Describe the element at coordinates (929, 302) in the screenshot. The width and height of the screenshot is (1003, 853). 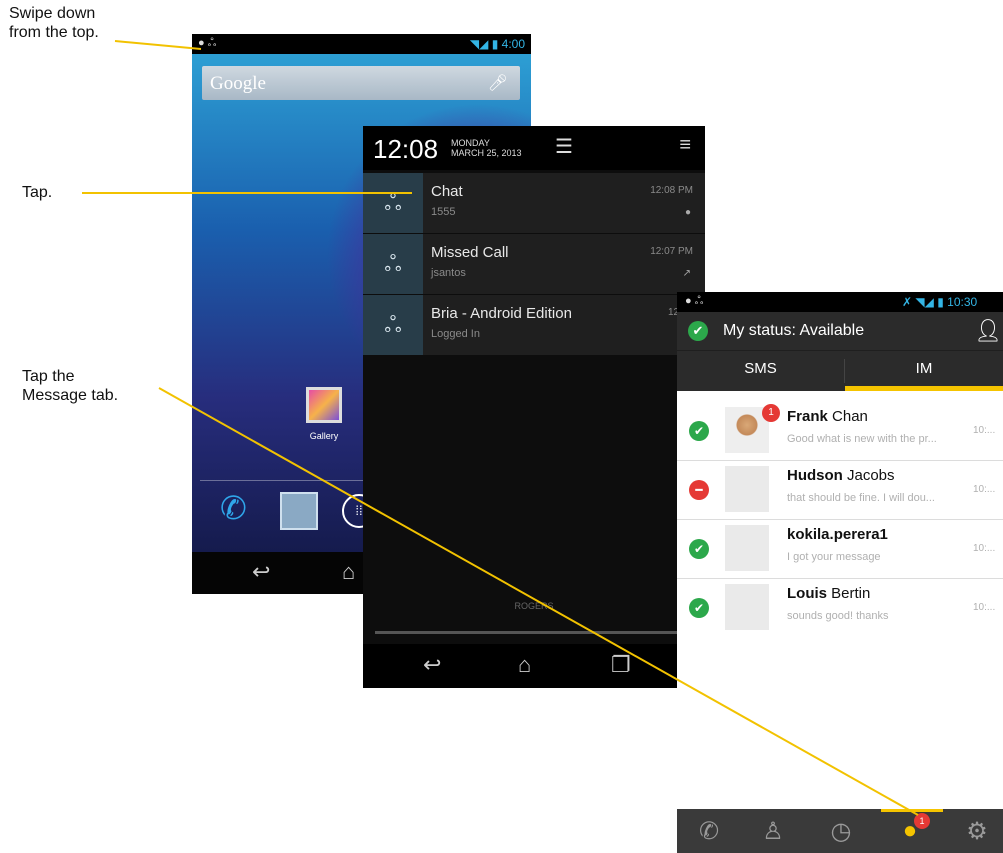
I see `signal-icon: ◢` at that location.